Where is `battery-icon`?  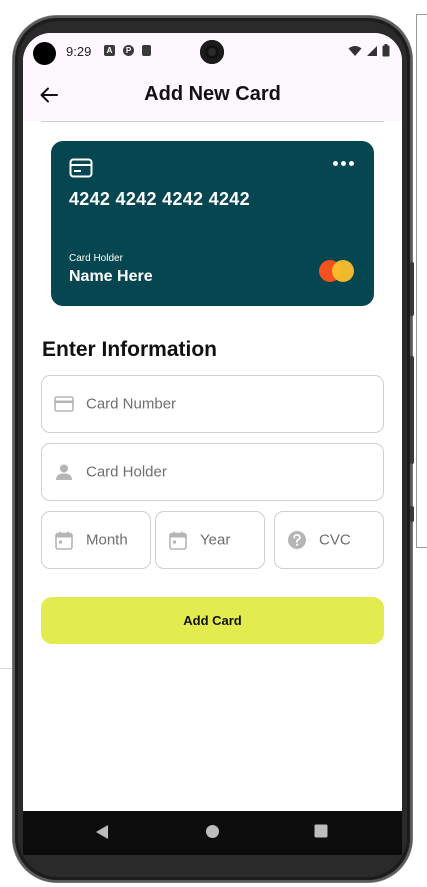
battery-icon is located at coordinates (386, 50).